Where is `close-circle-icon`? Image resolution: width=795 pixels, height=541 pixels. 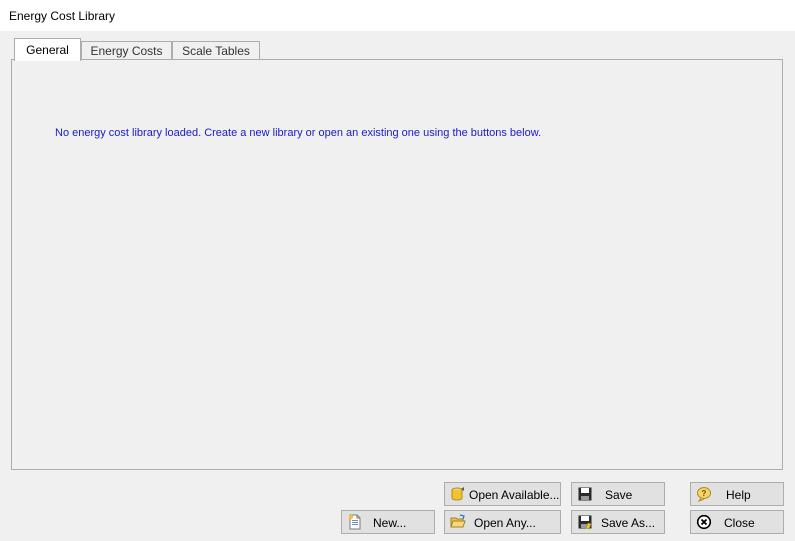 close-circle-icon is located at coordinates (704, 522).